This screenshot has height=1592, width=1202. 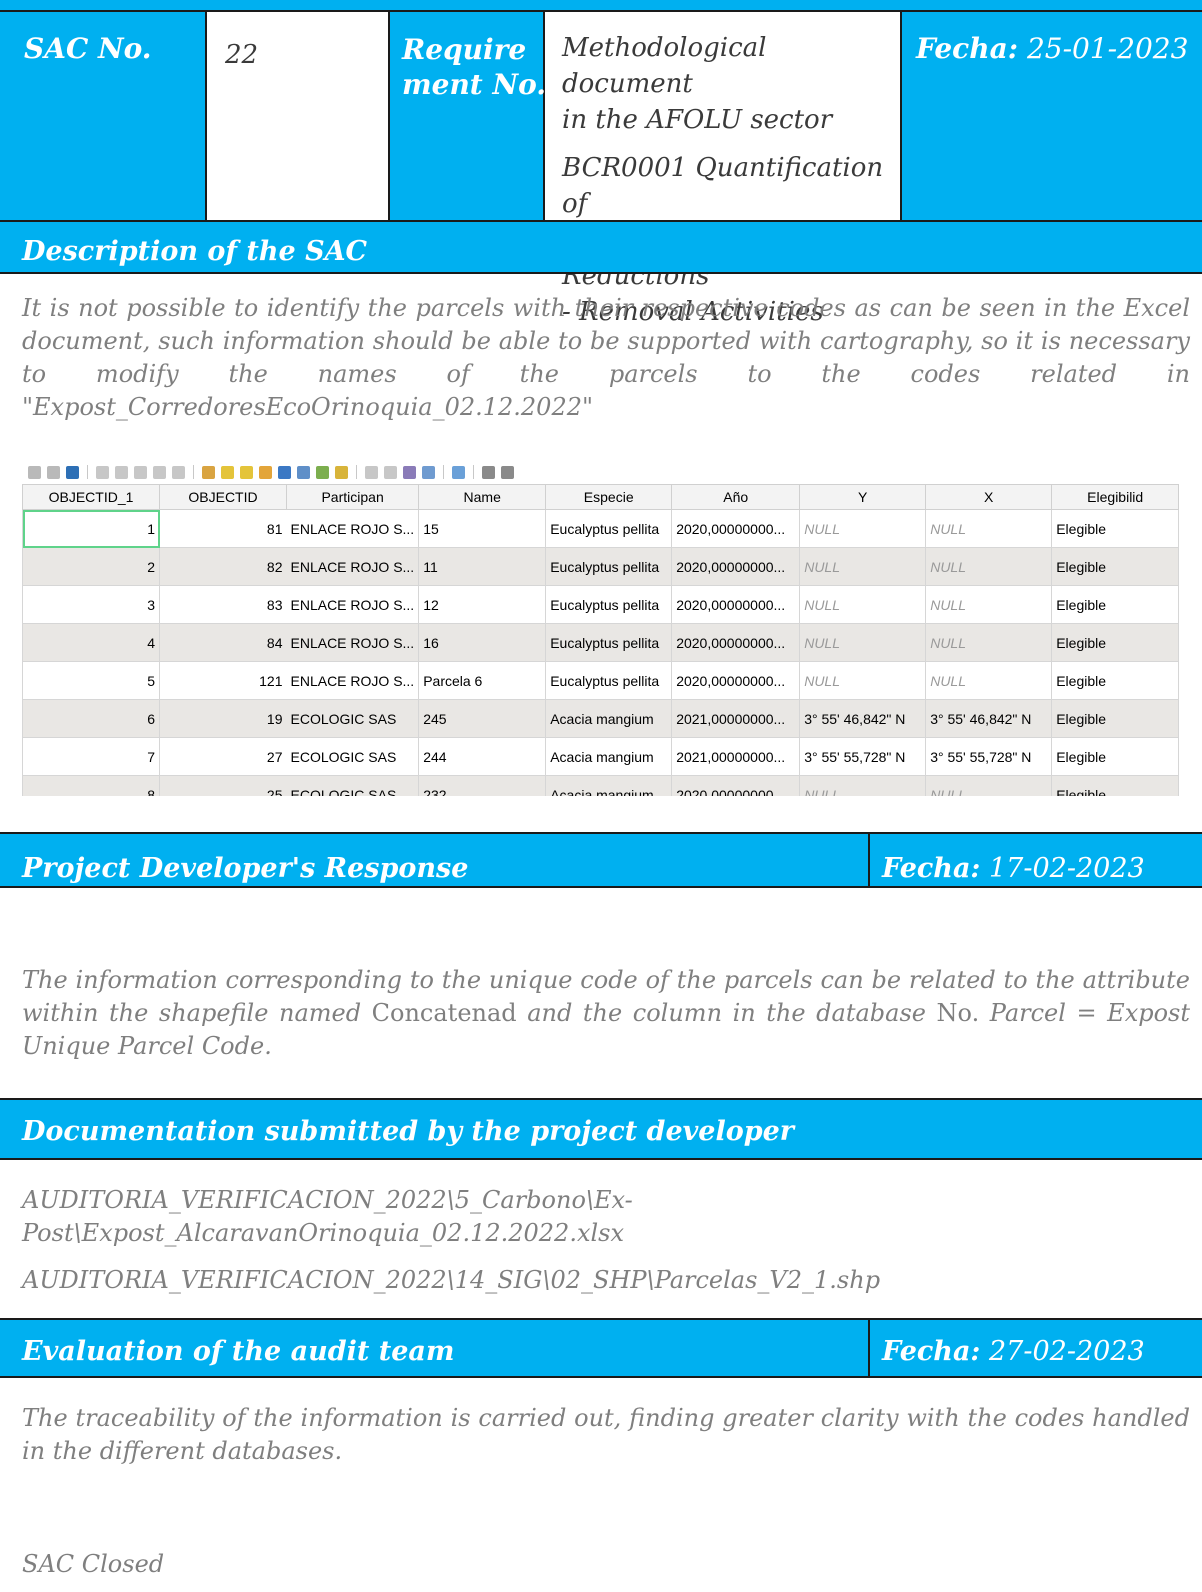 I want to click on table-cell: Parcela 6, so click(x=482, y=680).